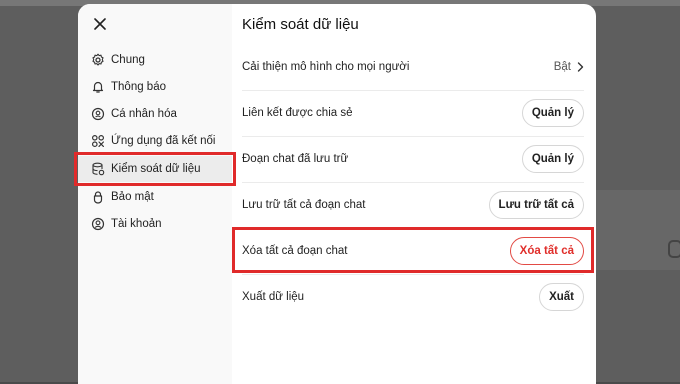 The width and height of the screenshot is (680, 384). I want to click on sidebar-item-account: Tài khoản, so click(155, 224).